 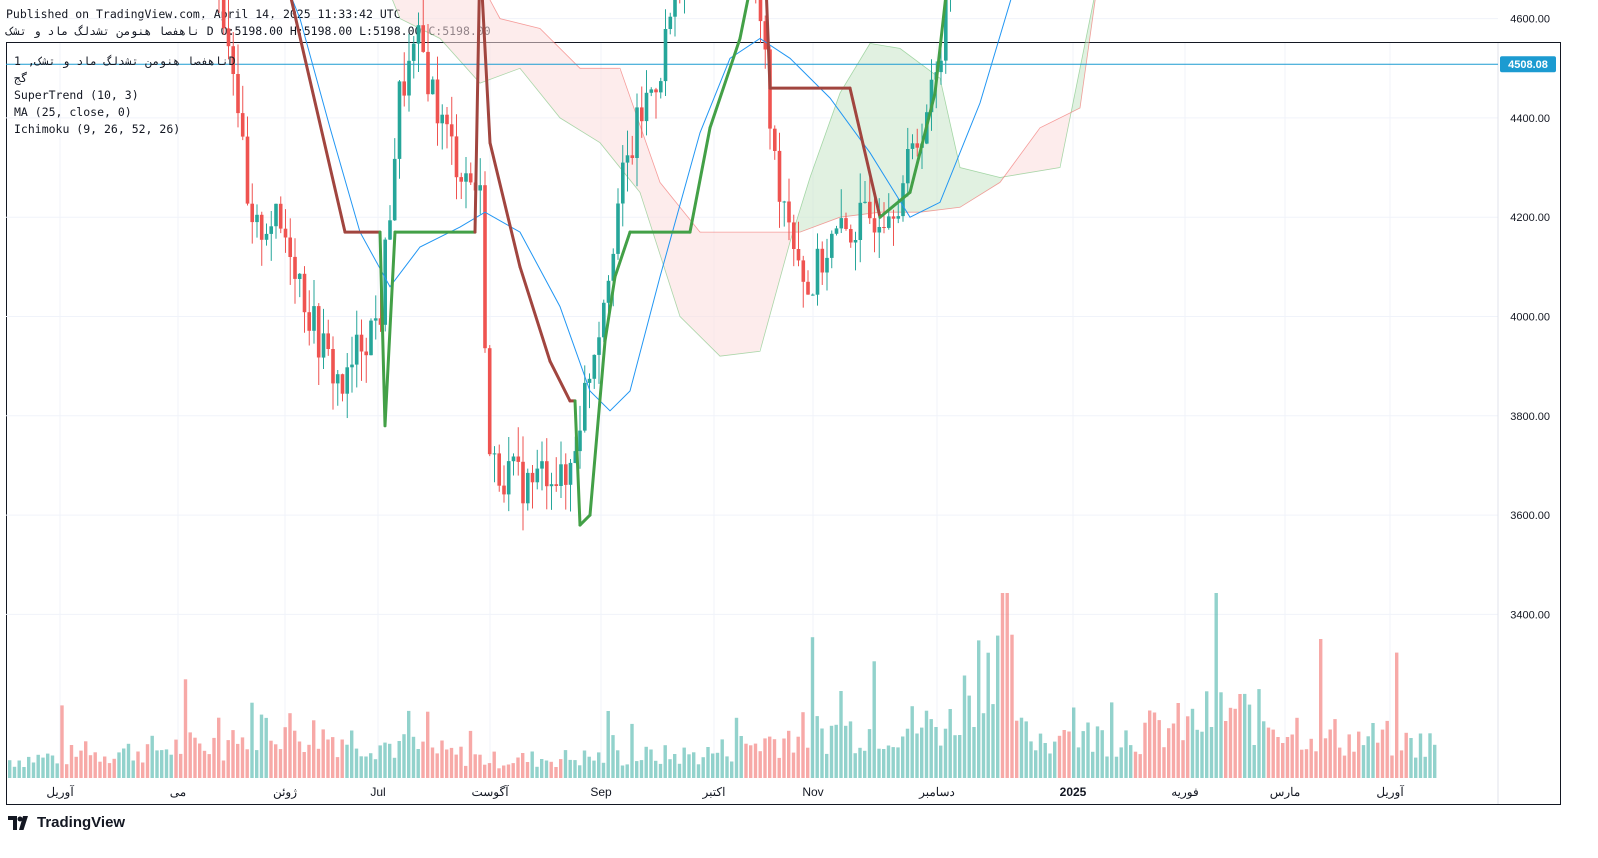 What do you see at coordinates (1530, 615) in the screenshot?
I see `y-tick-label: 3400.00` at bounding box center [1530, 615].